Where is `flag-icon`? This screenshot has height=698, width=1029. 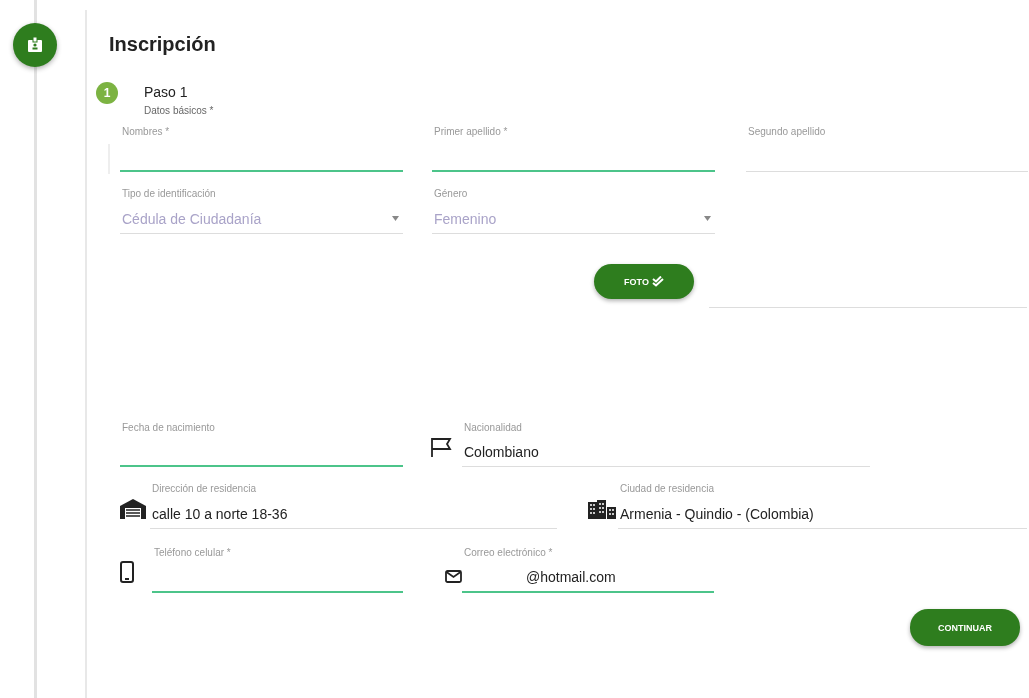 flag-icon is located at coordinates (441, 447).